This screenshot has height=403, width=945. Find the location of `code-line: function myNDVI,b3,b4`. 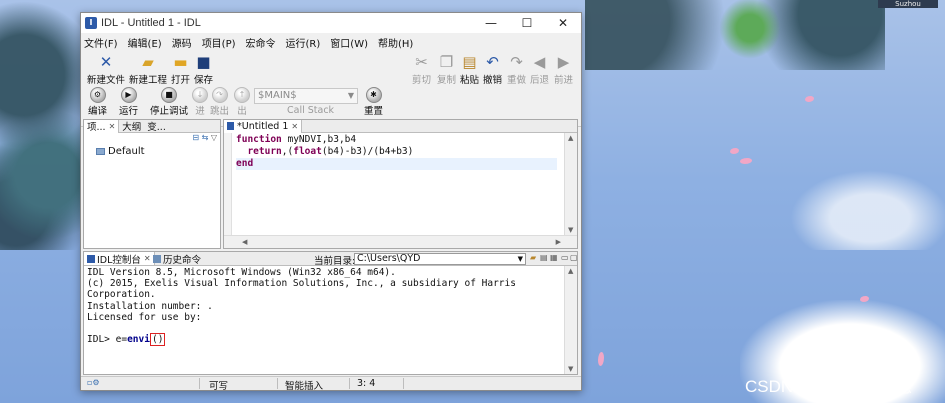

code-line: function myNDVI,b3,b4 is located at coordinates (396, 140).